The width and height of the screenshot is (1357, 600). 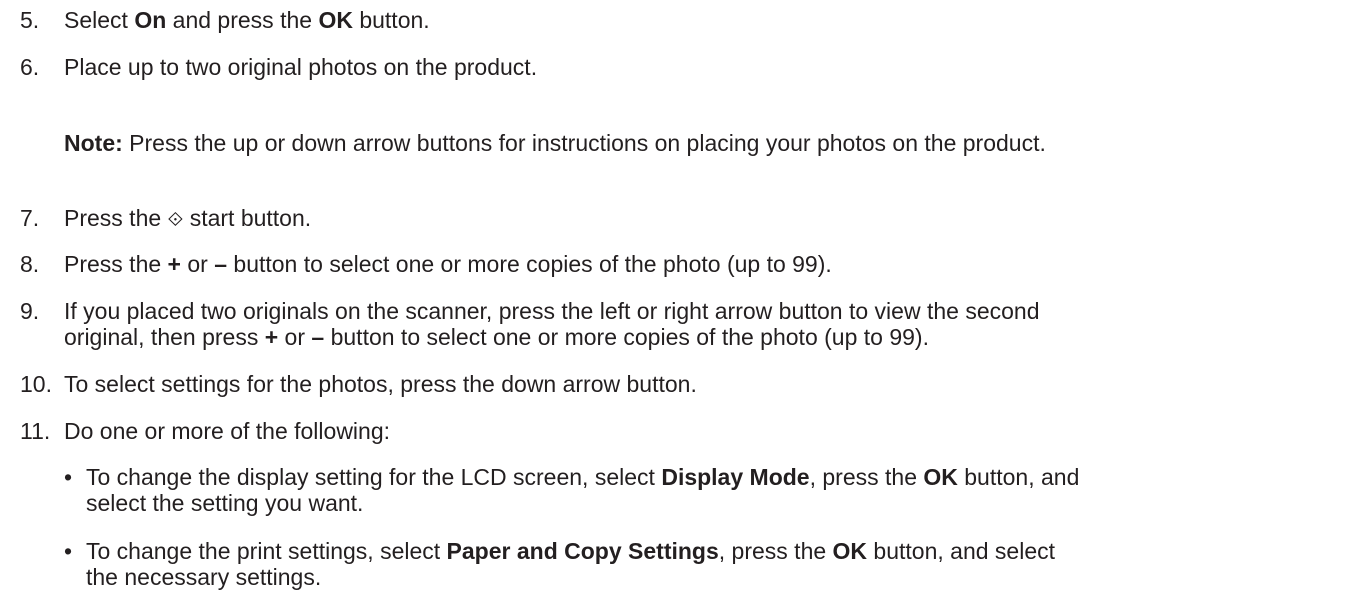 What do you see at coordinates (961, 551) in the screenshot?
I see `list-item-part: button, and select` at bounding box center [961, 551].